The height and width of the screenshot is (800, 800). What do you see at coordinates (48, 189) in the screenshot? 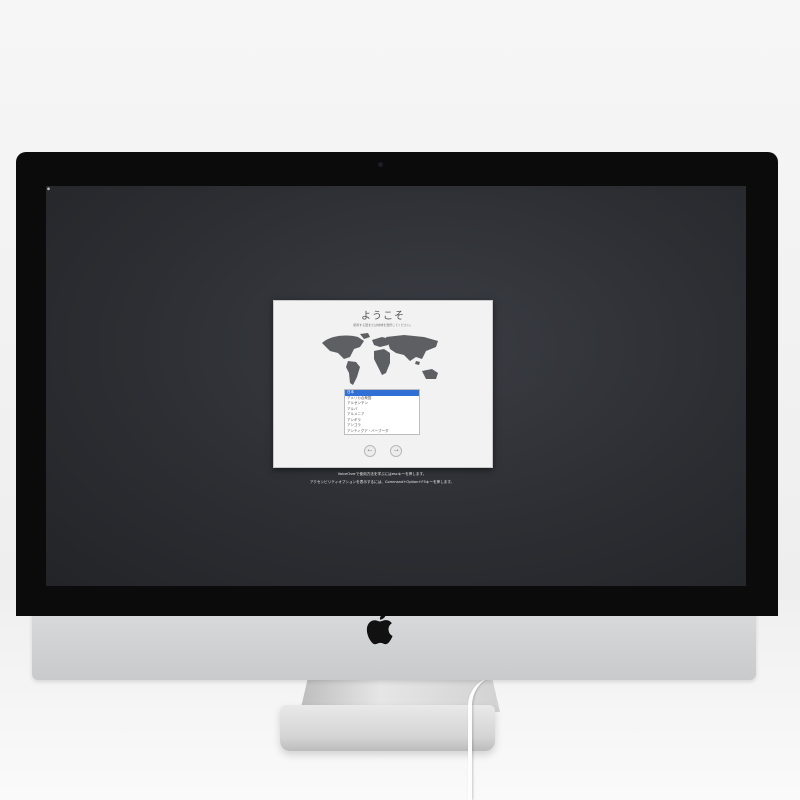
I see `menu-apple-icon: ⚫` at bounding box center [48, 189].